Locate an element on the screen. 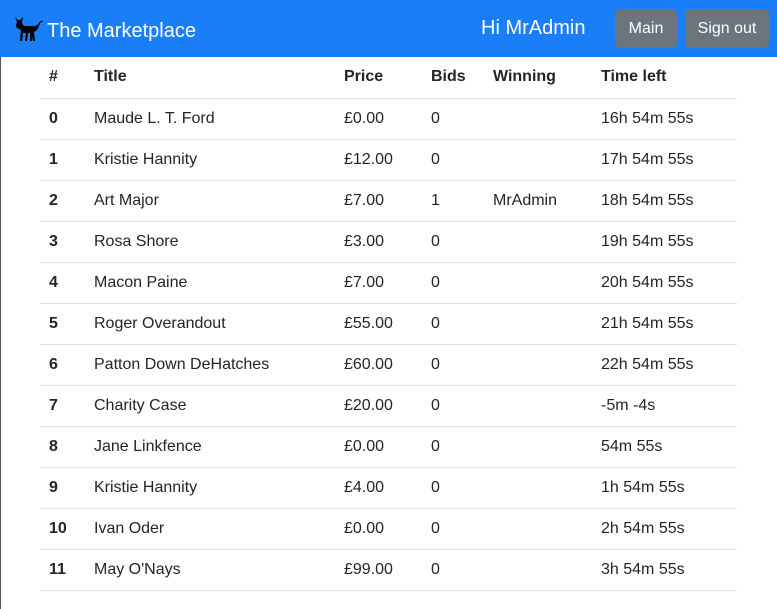 The height and width of the screenshot is (609, 777). item-title: May O'Nays is located at coordinates (210, 570).